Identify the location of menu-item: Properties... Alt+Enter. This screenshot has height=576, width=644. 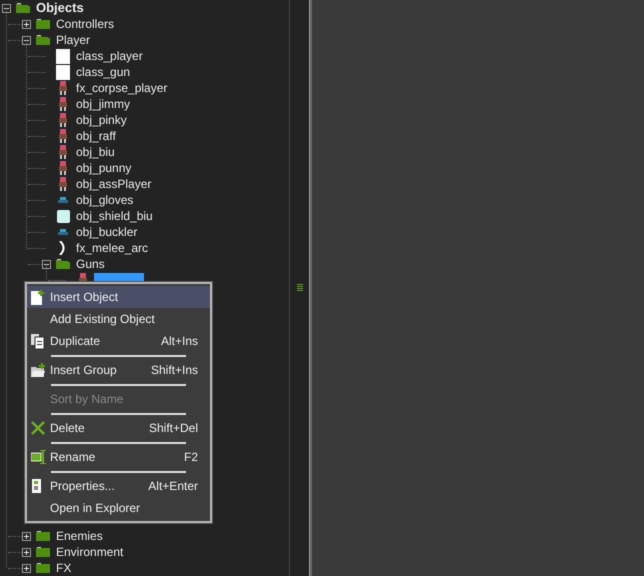
(118, 486).